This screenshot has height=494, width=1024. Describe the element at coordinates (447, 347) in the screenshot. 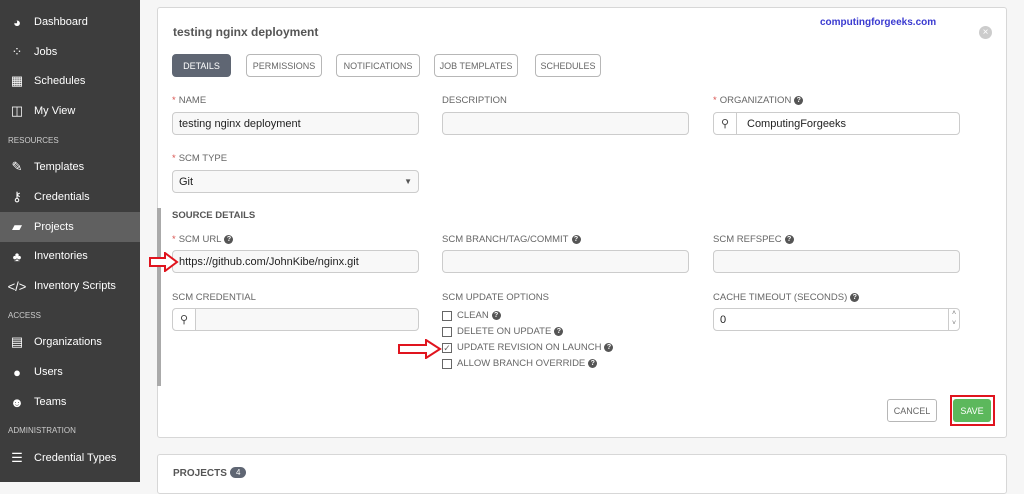

I see `checkbox: ✓` at that location.